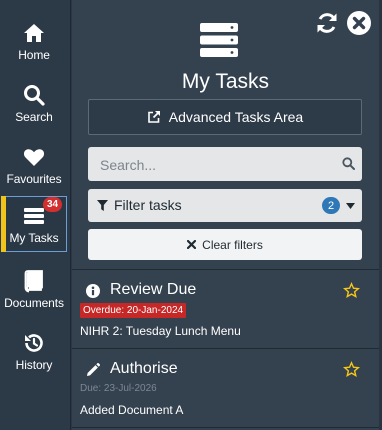 This screenshot has width=382, height=430. What do you see at coordinates (153, 289) in the screenshot?
I see `task-title: Review Due` at bounding box center [153, 289].